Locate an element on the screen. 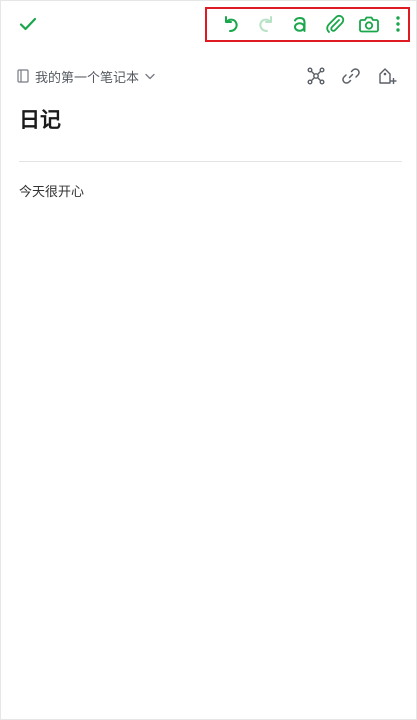  notebook-row: 我的第一个笔记本 is located at coordinates (209, 76).